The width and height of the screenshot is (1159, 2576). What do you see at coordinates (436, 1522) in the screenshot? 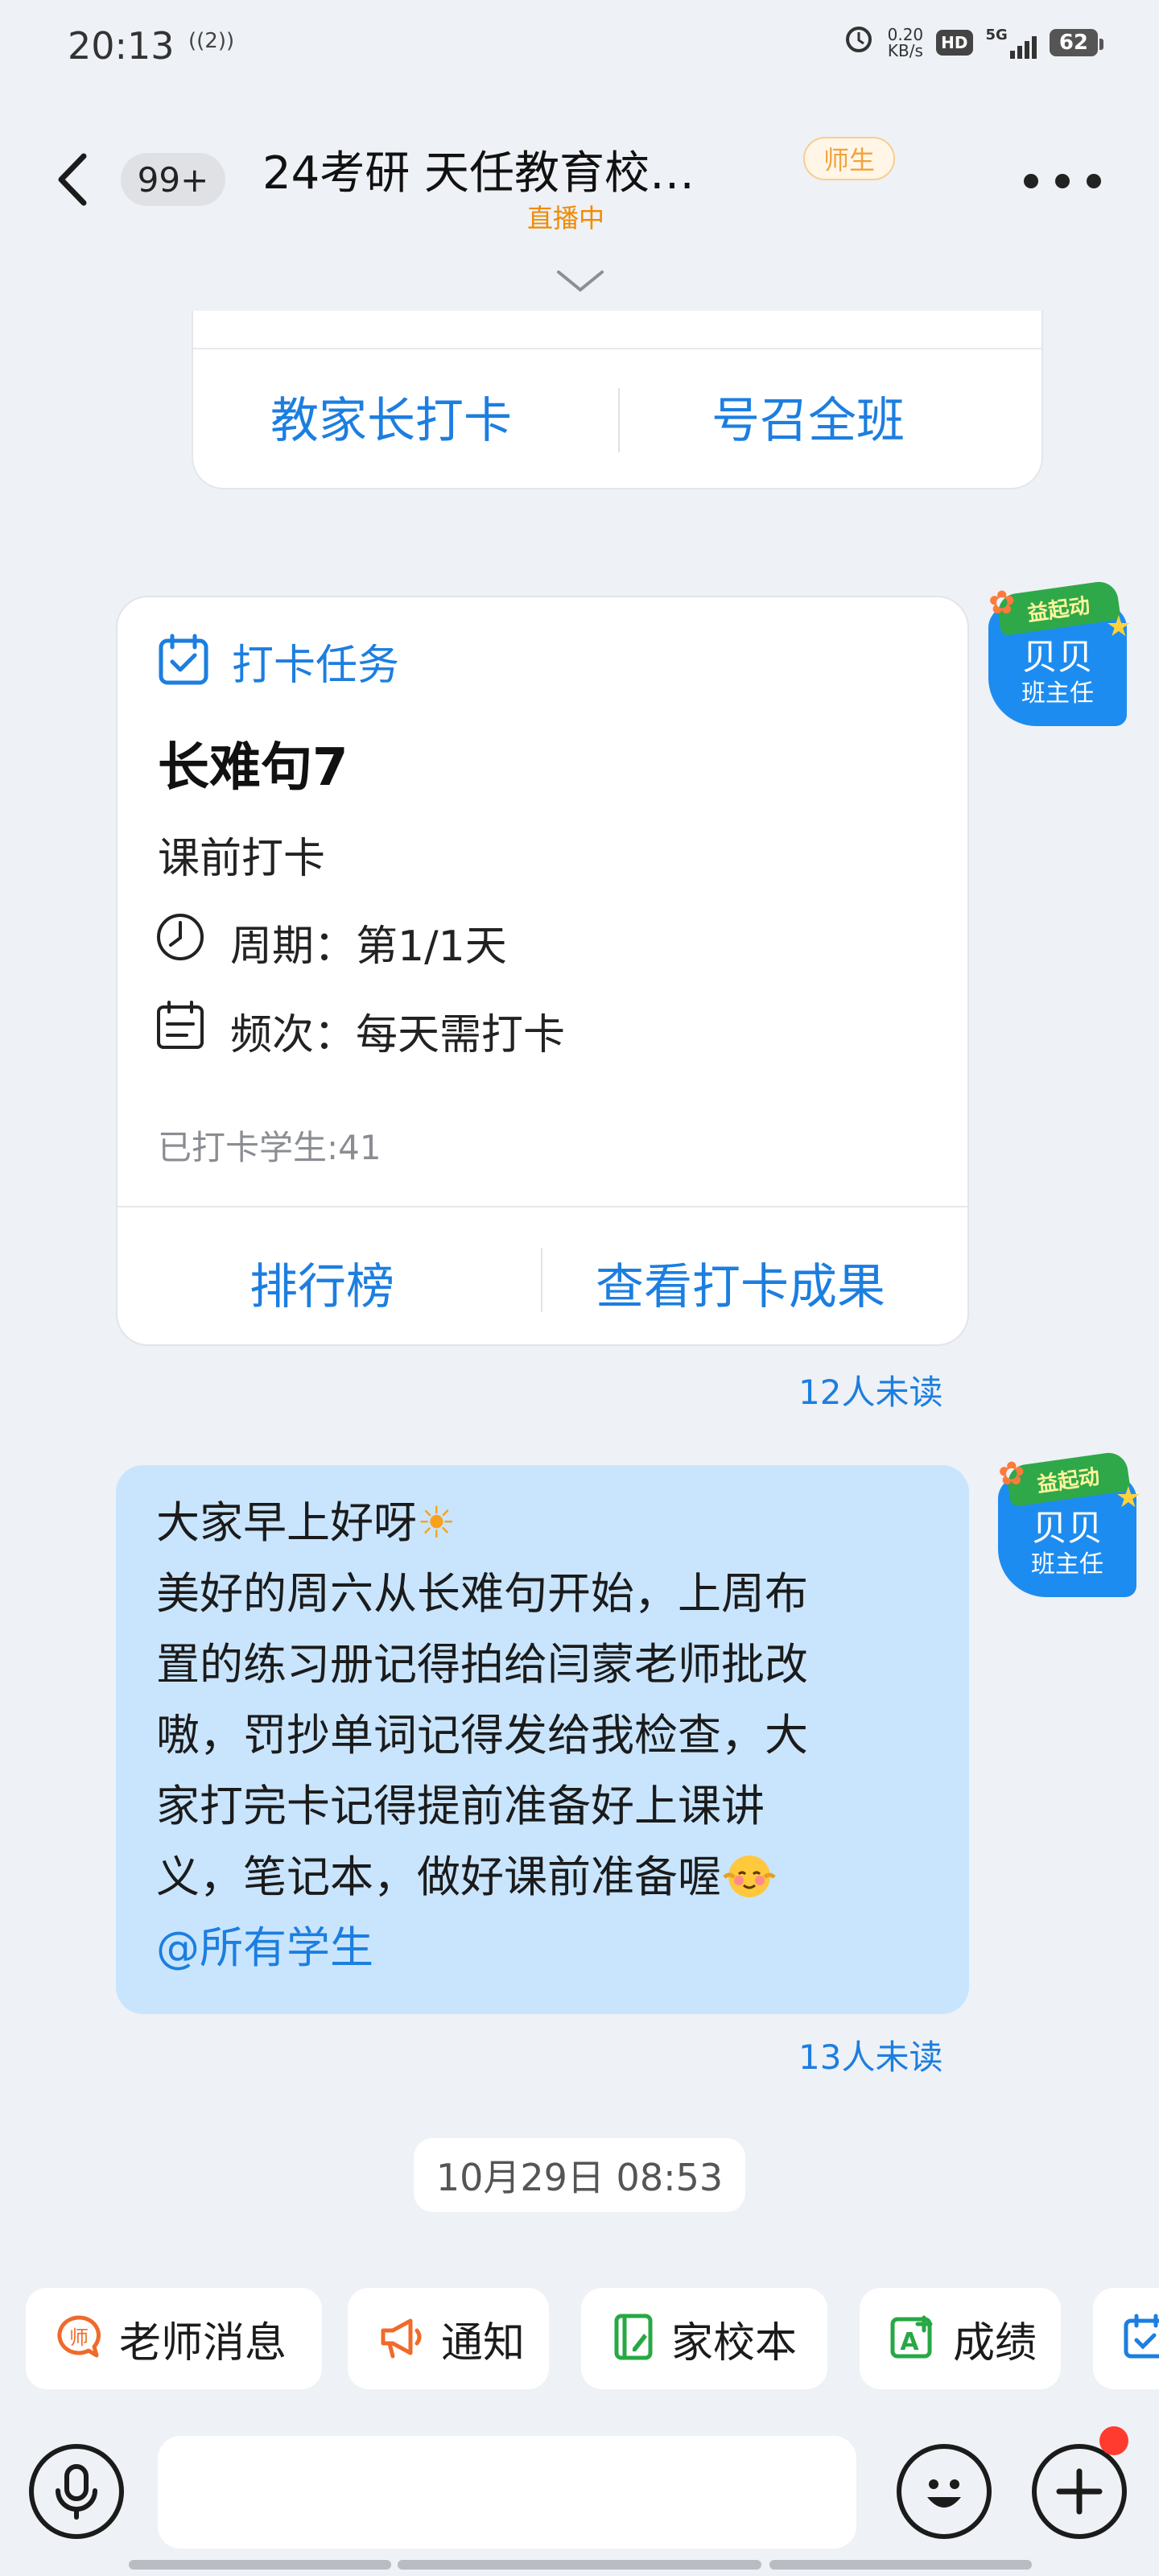
I see `sun-emoji-icon: ☀` at bounding box center [436, 1522].